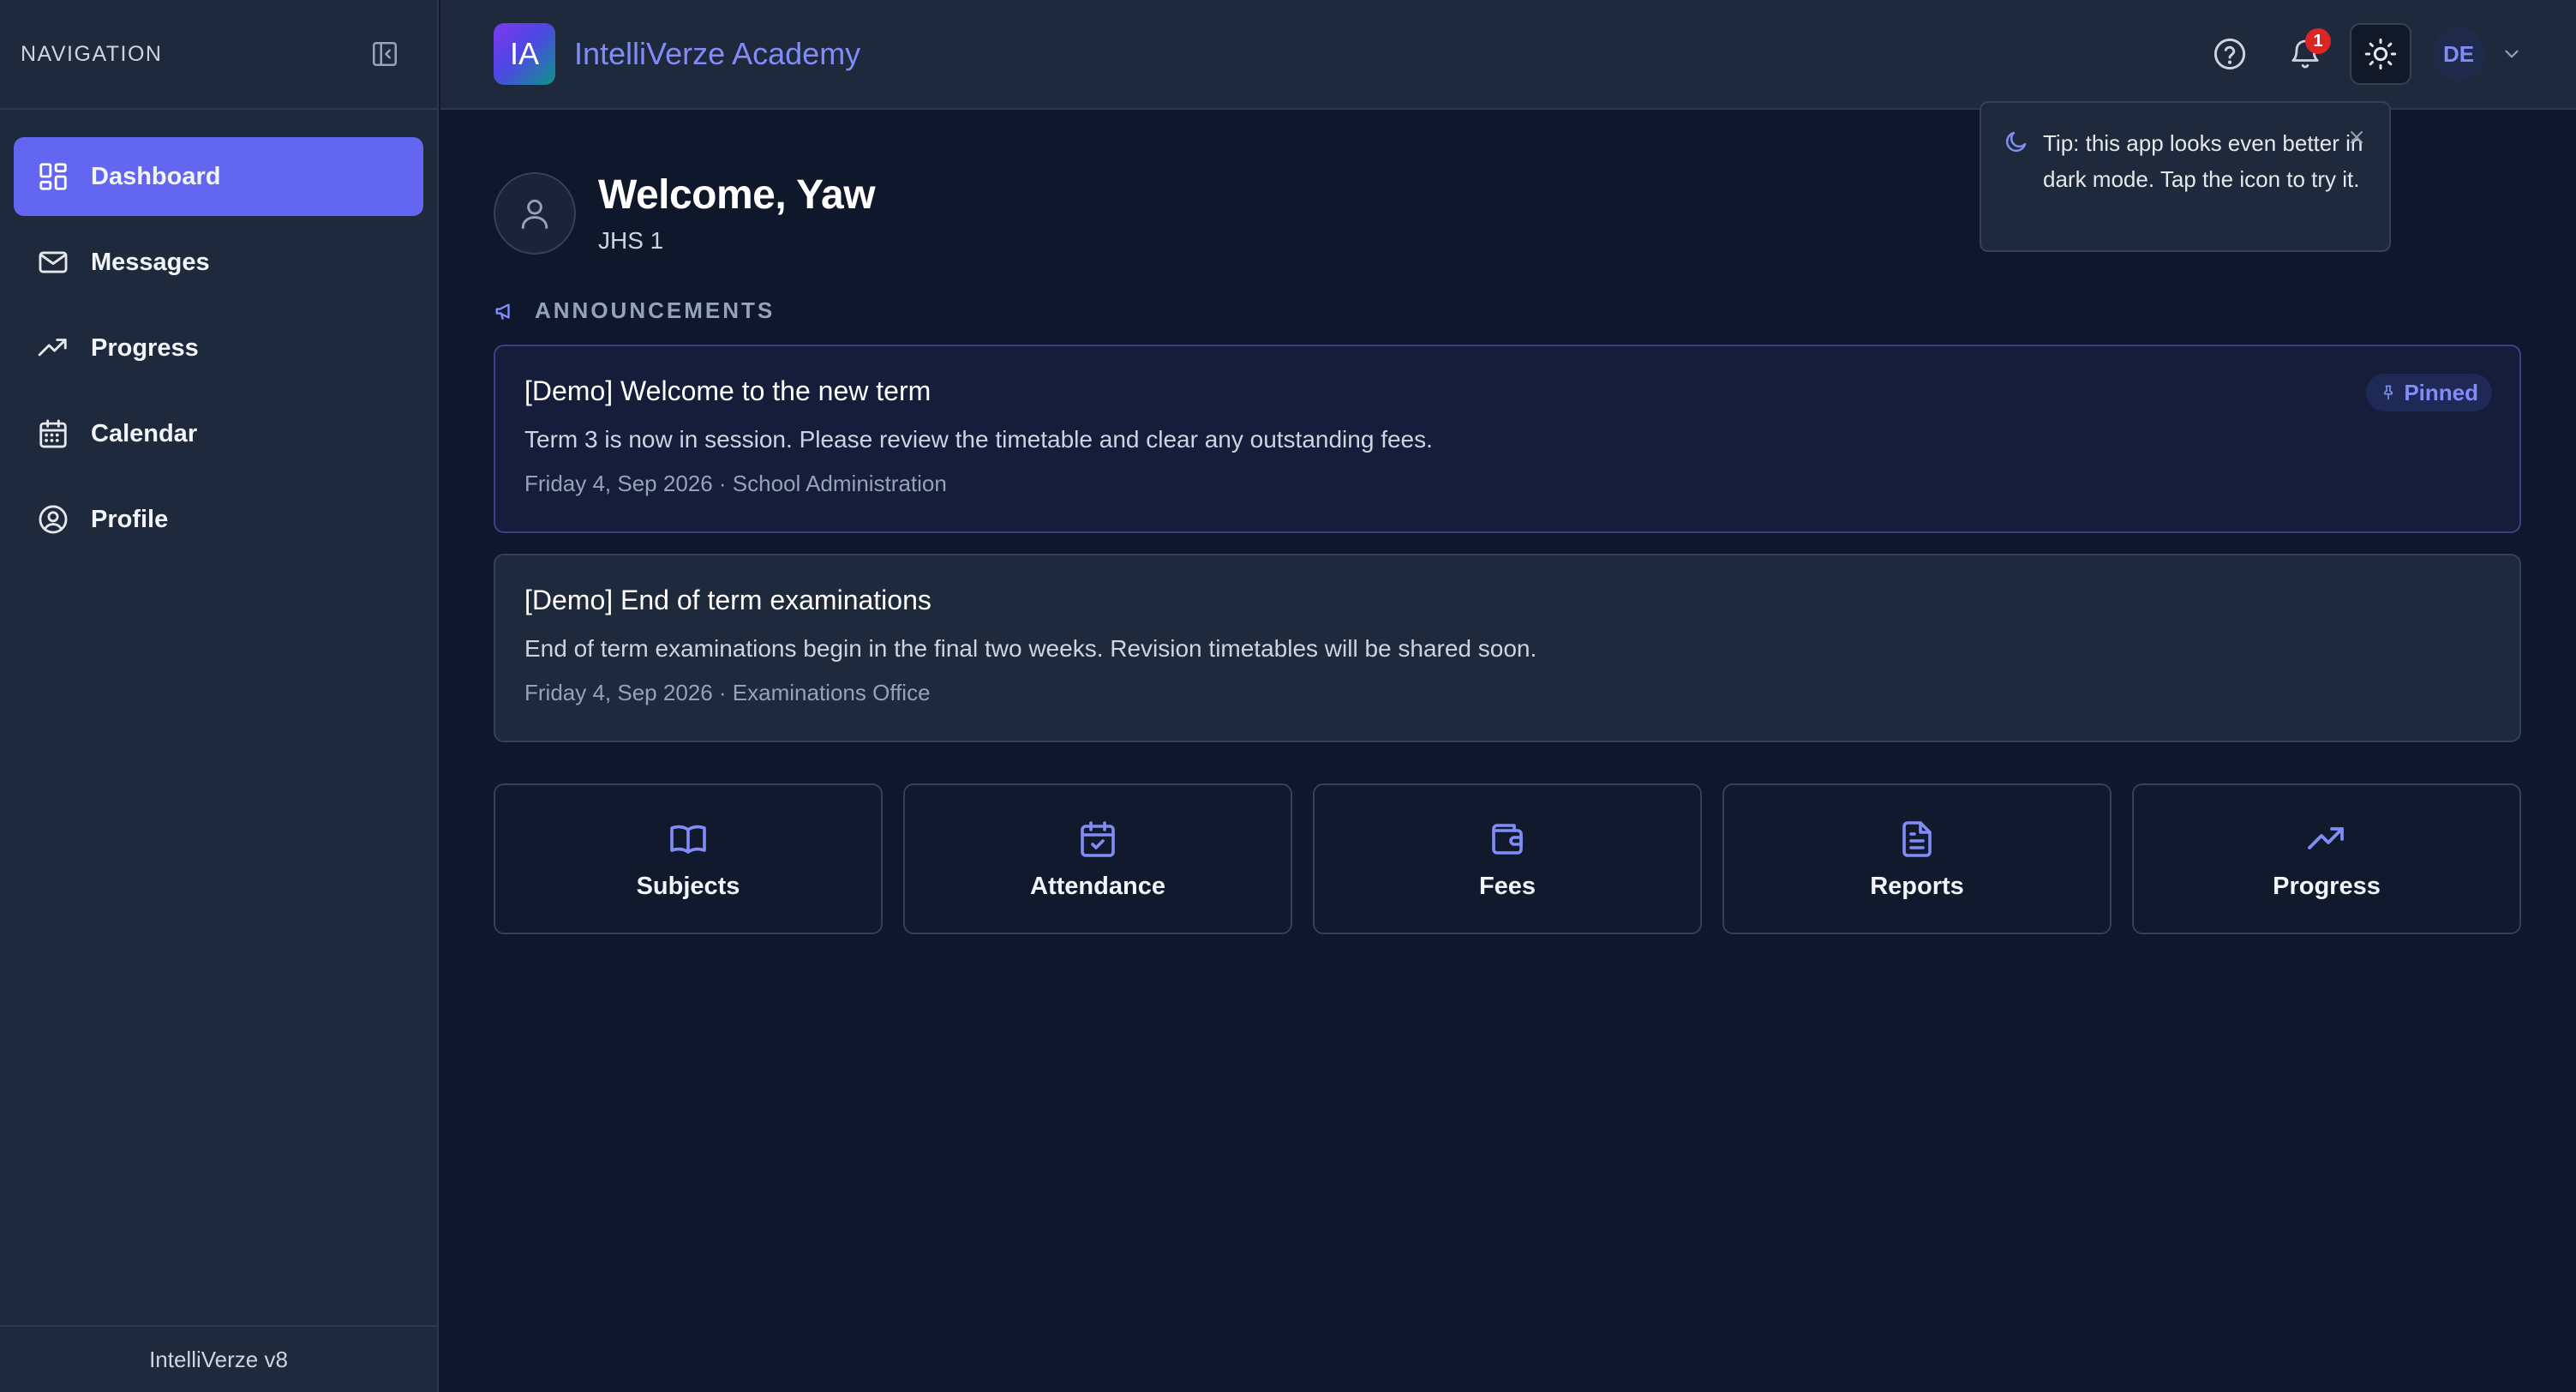  What do you see at coordinates (144, 433) in the screenshot?
I see `sidebar-item-label: Calendar` at bounding box center [144, 433].